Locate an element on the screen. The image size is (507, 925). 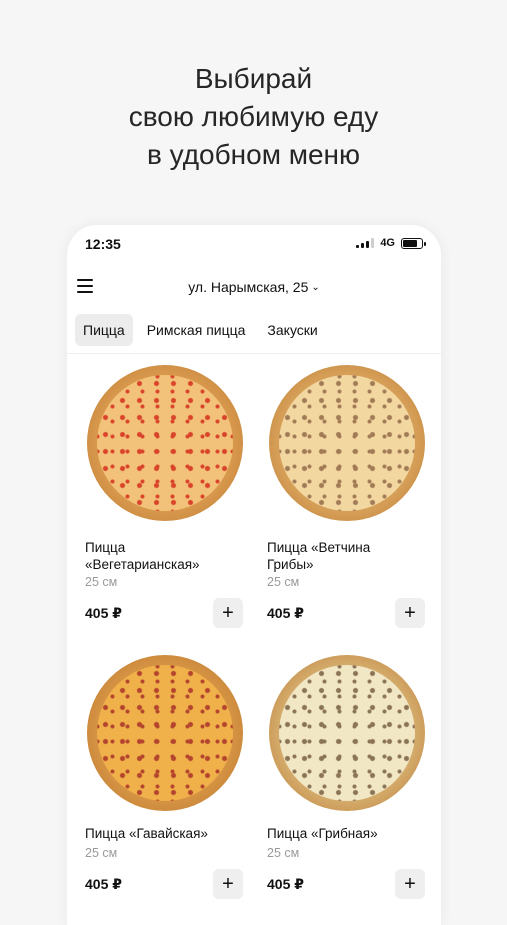
headline-line-1: Выбирай is located at coordinates (253, 78).